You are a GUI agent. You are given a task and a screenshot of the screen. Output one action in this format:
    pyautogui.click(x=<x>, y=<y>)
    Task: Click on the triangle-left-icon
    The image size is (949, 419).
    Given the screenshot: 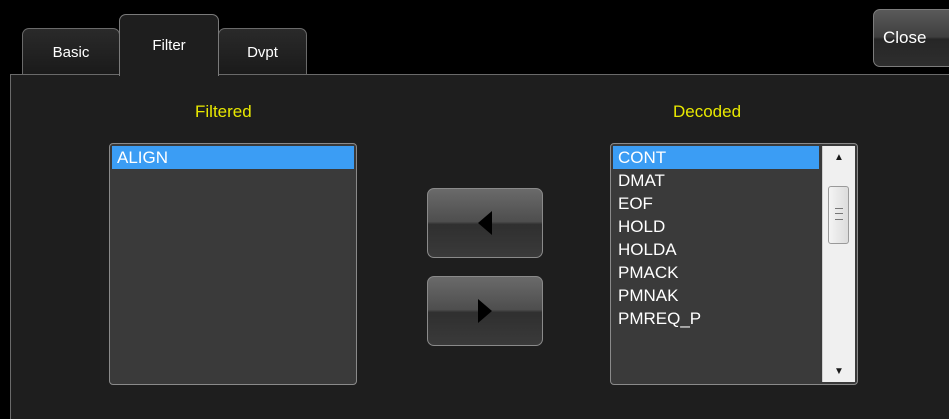 What is the action you would take?
    pyautogui.click(x=485, y=223)
    